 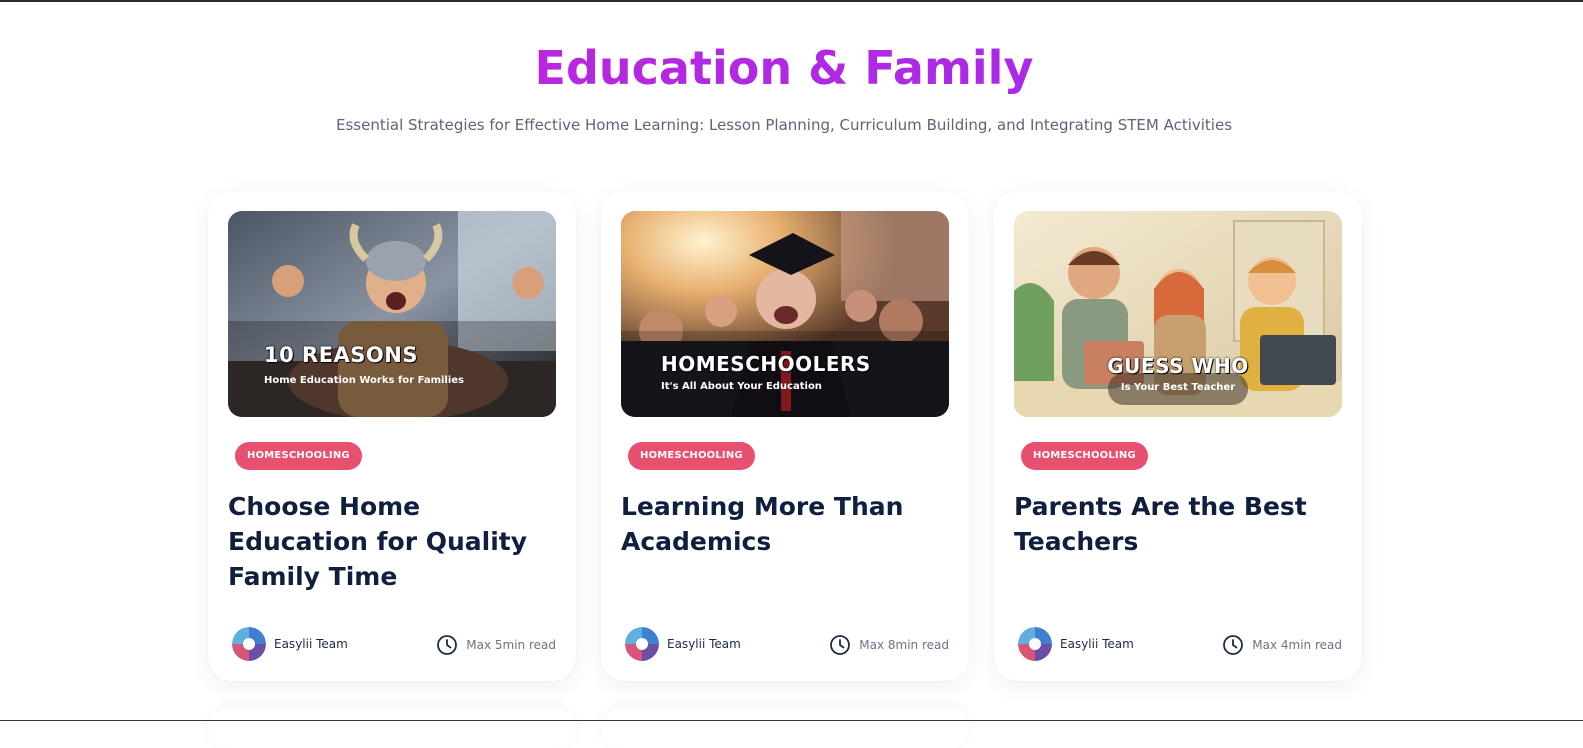 What do you see at coordinates (741, 386) in the screenshot?
I see `thumbnail-subtitle: It's All About Your Education` at bounding box center [741, 386].